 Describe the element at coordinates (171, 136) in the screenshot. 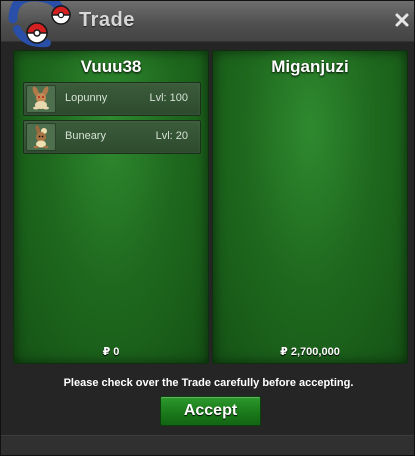

I see `pokemon-level: Lvl: 20` at that location.